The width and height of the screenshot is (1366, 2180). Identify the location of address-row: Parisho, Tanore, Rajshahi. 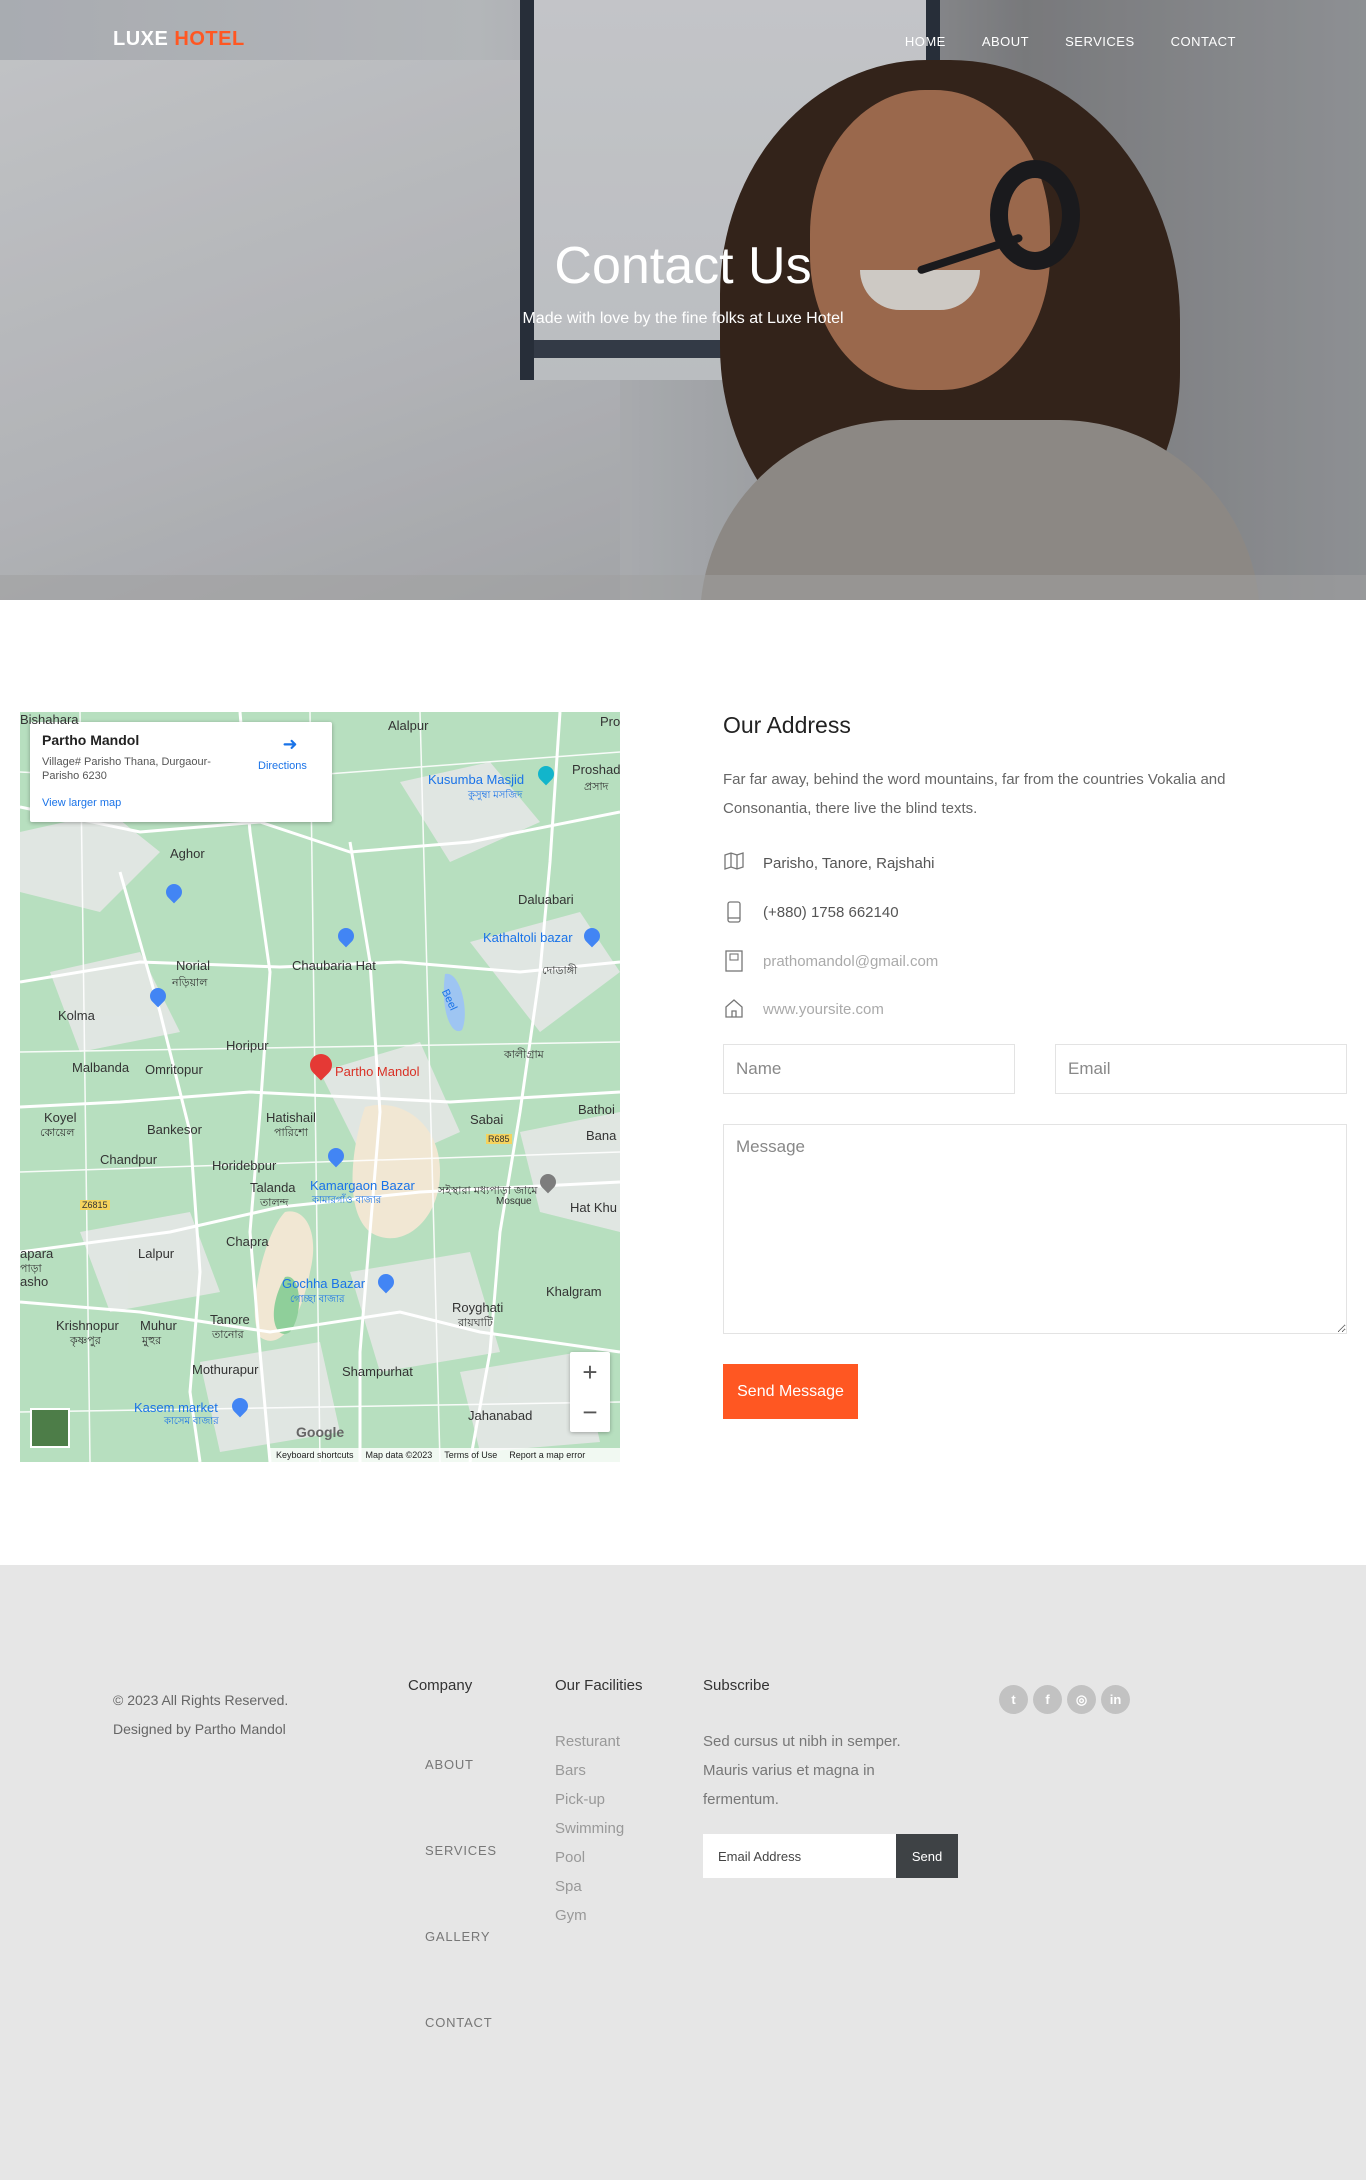
(829, 863).